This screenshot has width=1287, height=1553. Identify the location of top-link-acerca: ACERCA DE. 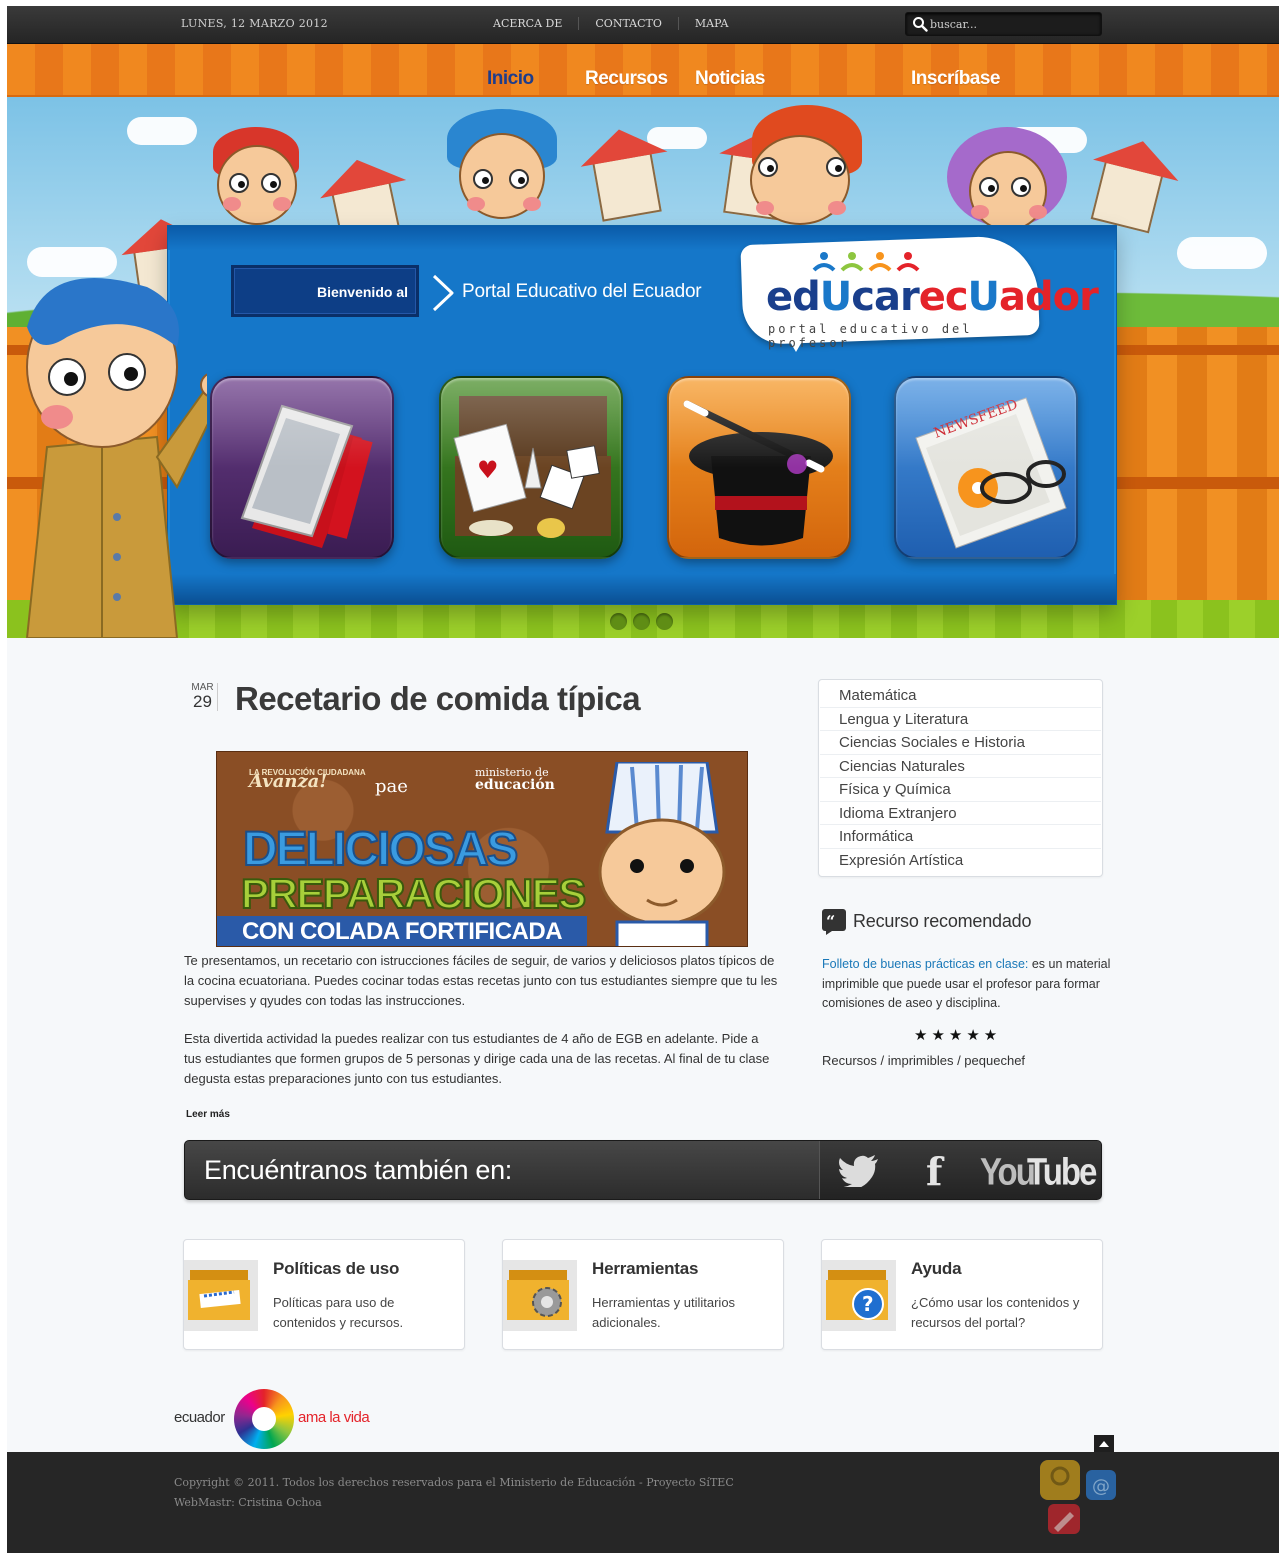
(527, 23).